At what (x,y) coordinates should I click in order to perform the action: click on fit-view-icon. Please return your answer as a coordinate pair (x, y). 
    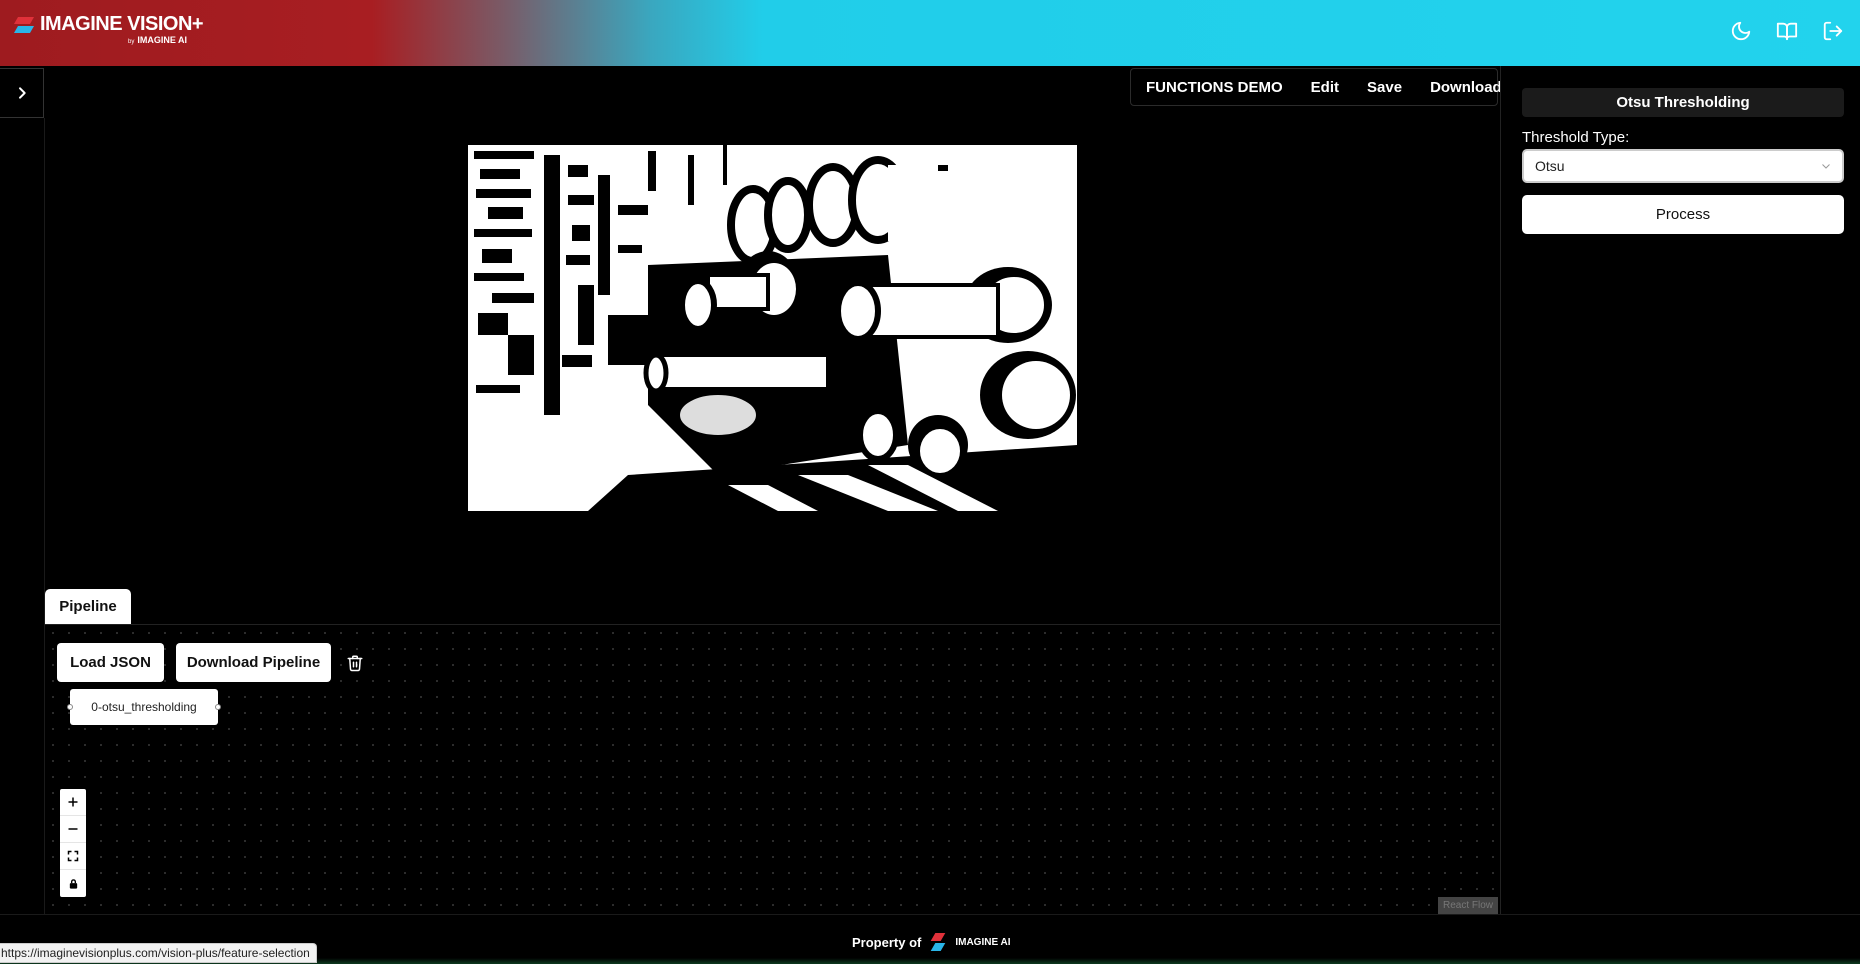
    Looking at the image, I should click on (73, 856).